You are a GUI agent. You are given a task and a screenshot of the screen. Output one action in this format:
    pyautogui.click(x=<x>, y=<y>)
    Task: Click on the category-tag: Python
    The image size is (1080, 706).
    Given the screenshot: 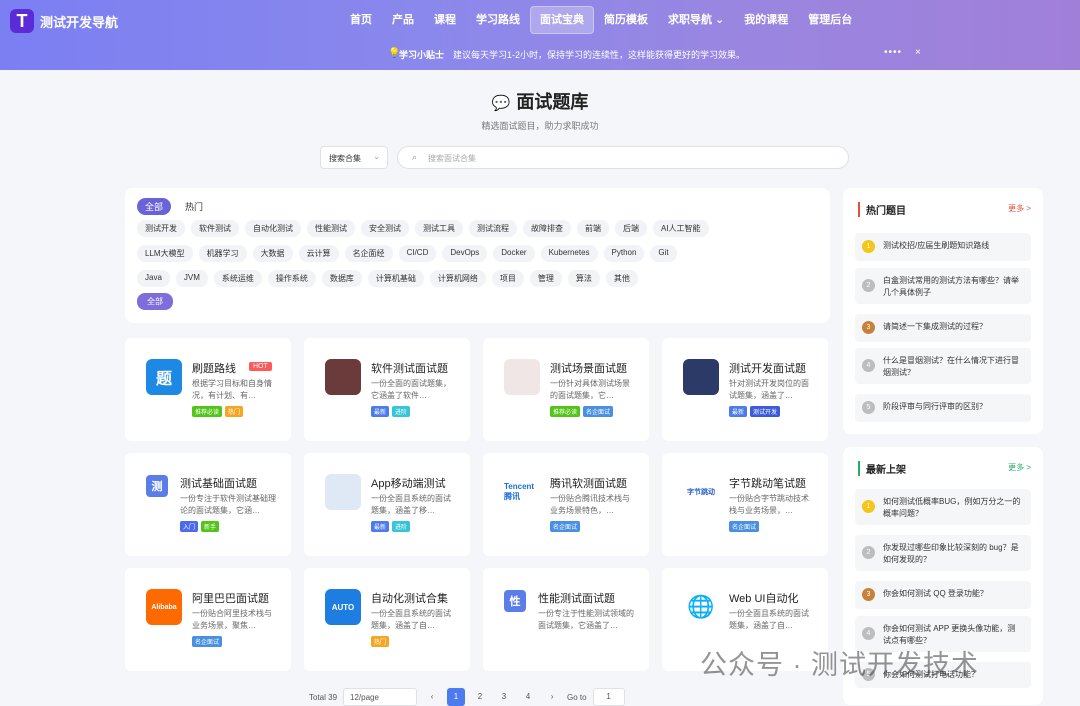 What is the action you would take?
    pyautogui.click(x=624, y=253)
    